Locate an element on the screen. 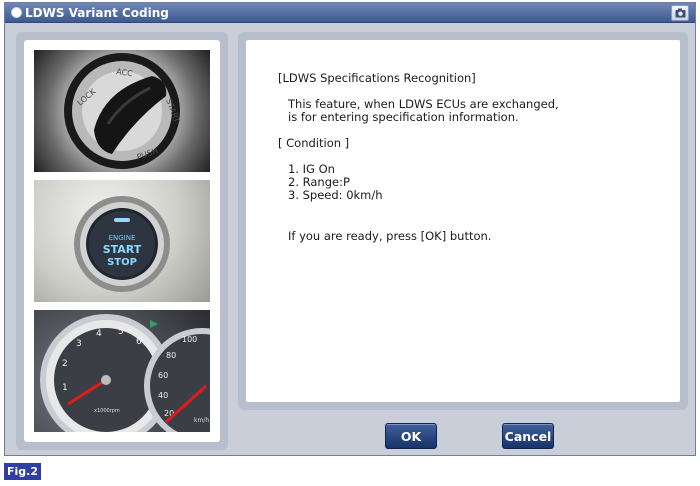  speed-number-100: 100 is located at coordinates (189, 339).